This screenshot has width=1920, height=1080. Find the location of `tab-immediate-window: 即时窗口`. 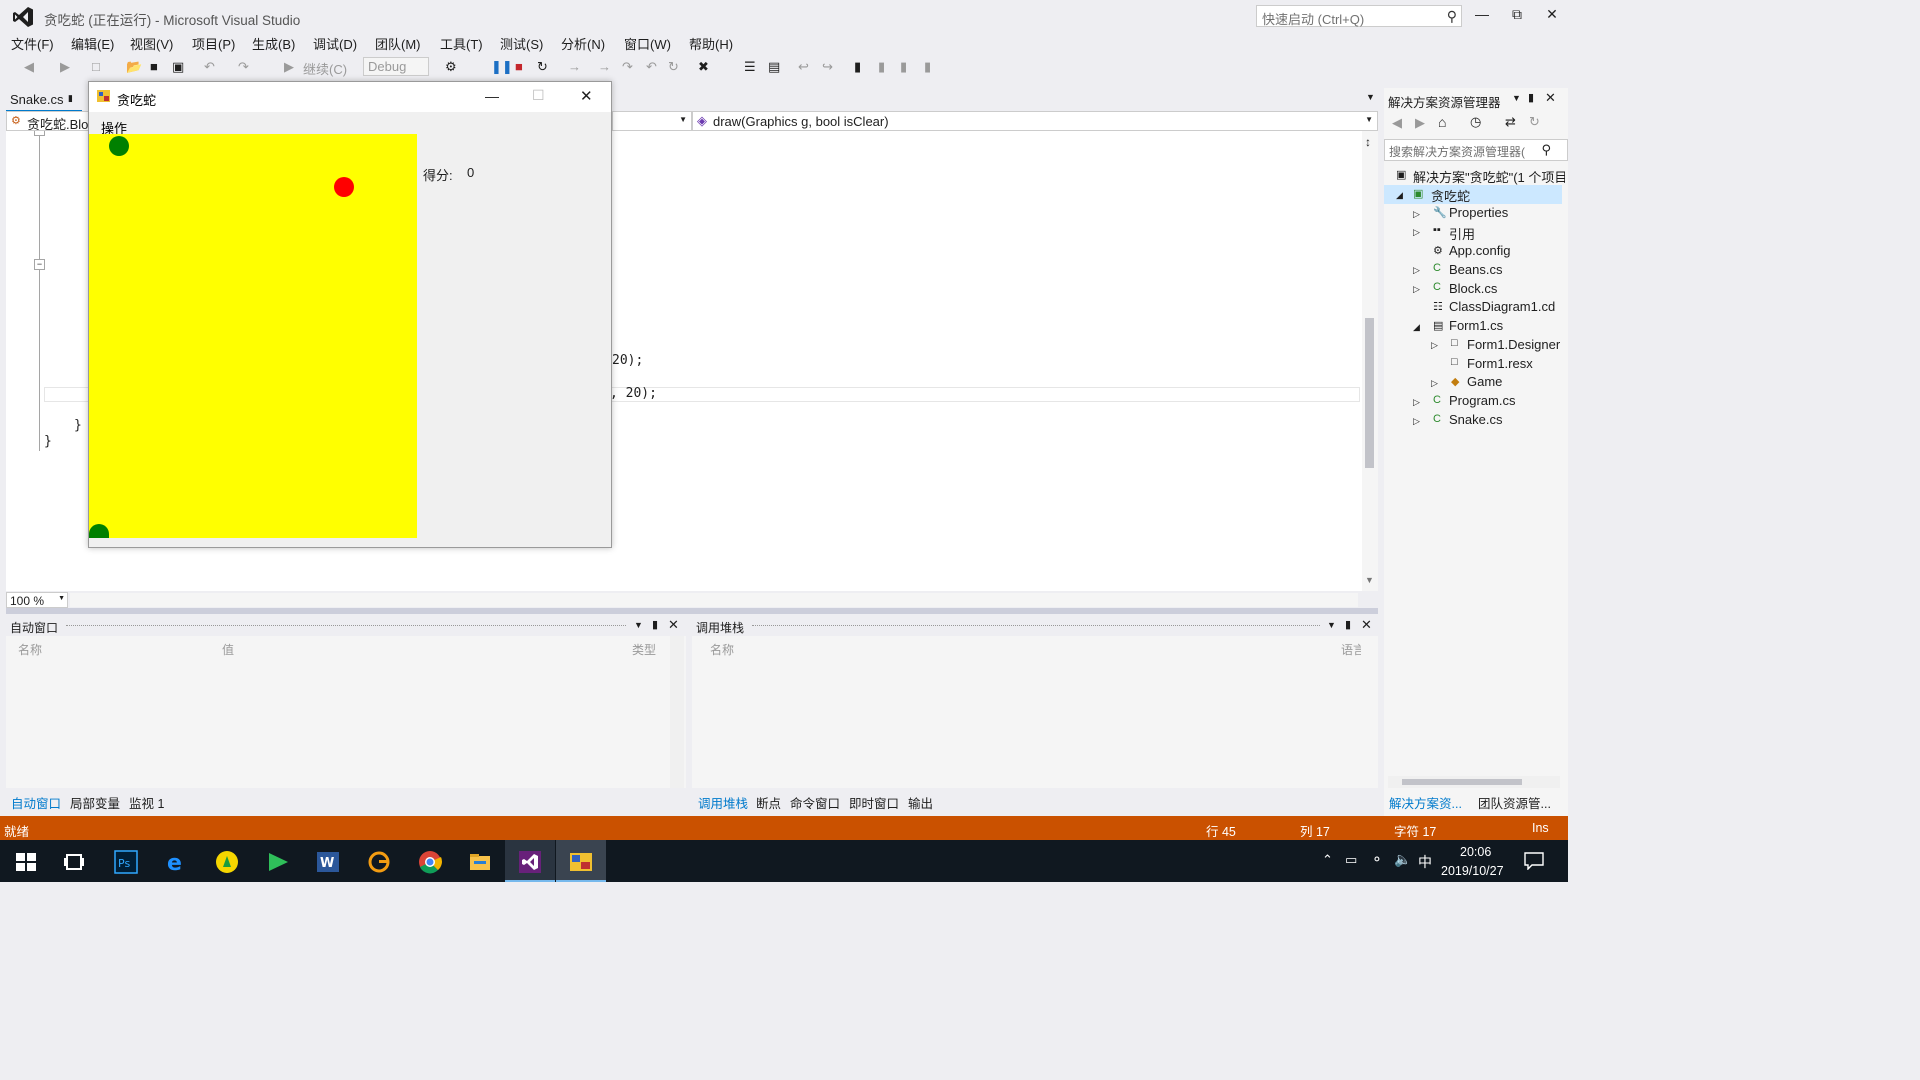

tab-immediate-window: 即时窗口 is located at coordinates (874, 802).